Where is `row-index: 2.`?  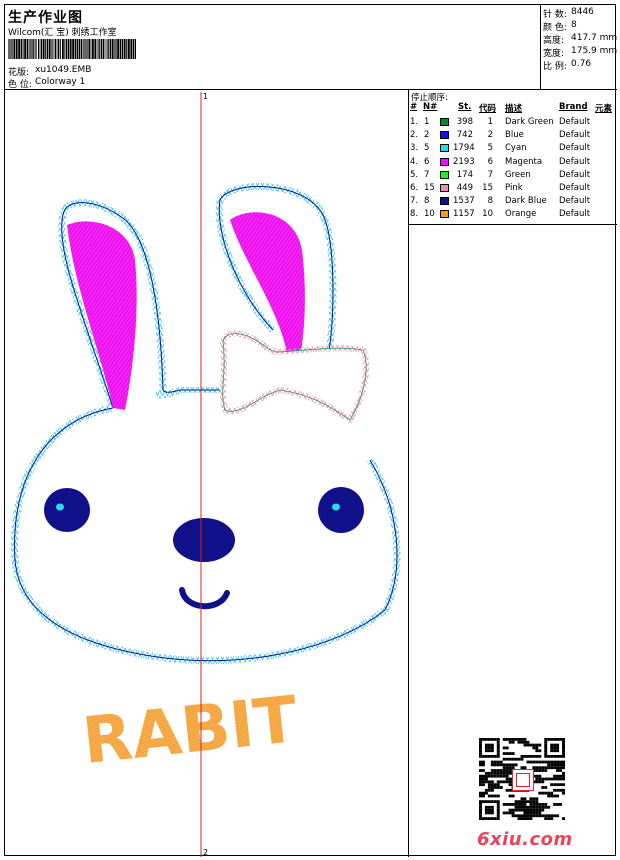 row-index: 2. is located at coordinates (414, 135).